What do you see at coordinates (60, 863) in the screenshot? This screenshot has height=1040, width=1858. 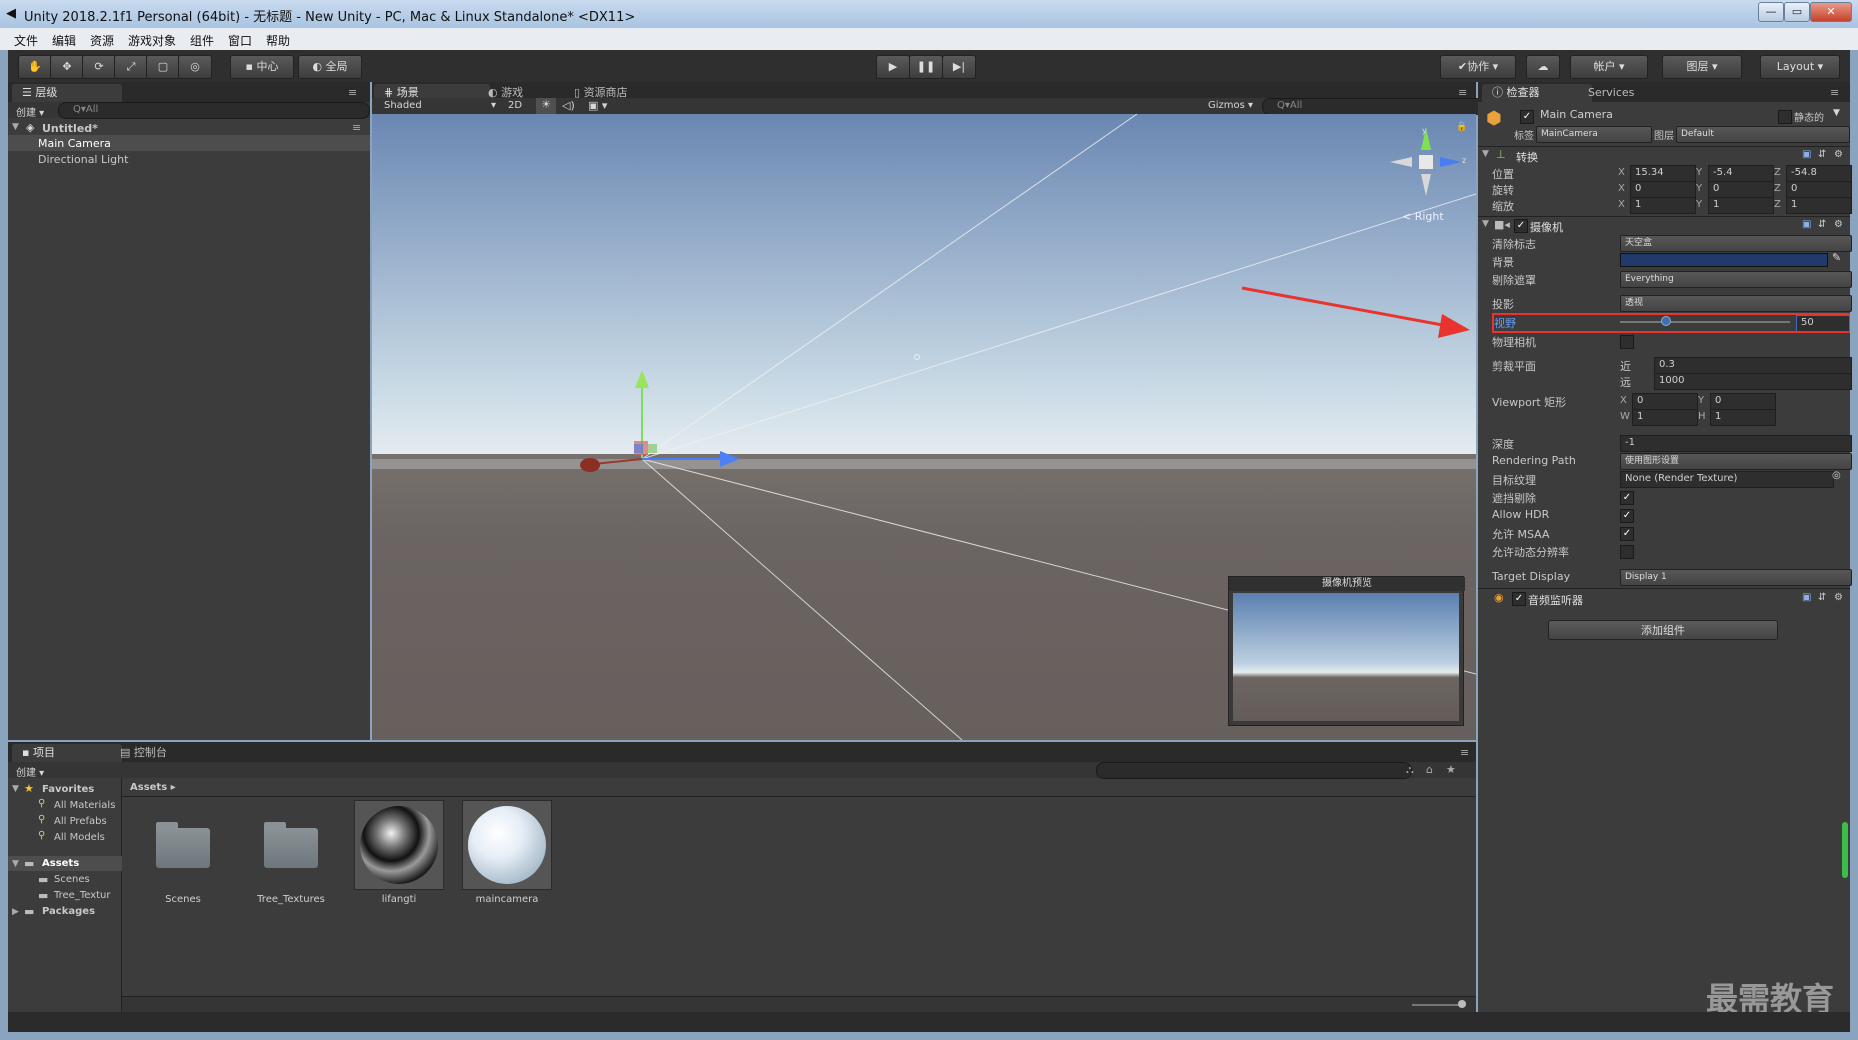 I see `assets-tree-root: Assets` at bounding box center [60, 863].